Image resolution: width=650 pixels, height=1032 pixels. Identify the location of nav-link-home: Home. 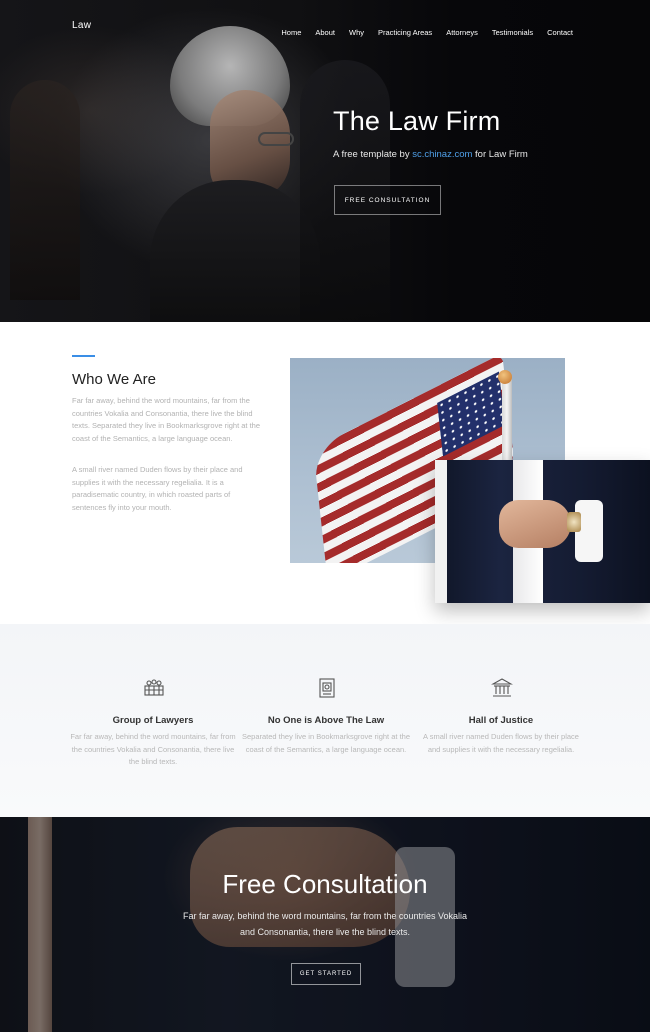
(291, 32).